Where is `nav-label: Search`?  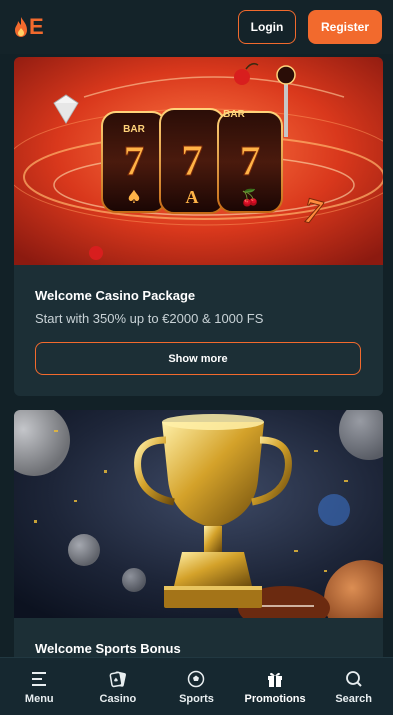 nav-label: Search is located at coordinates (354, 698).